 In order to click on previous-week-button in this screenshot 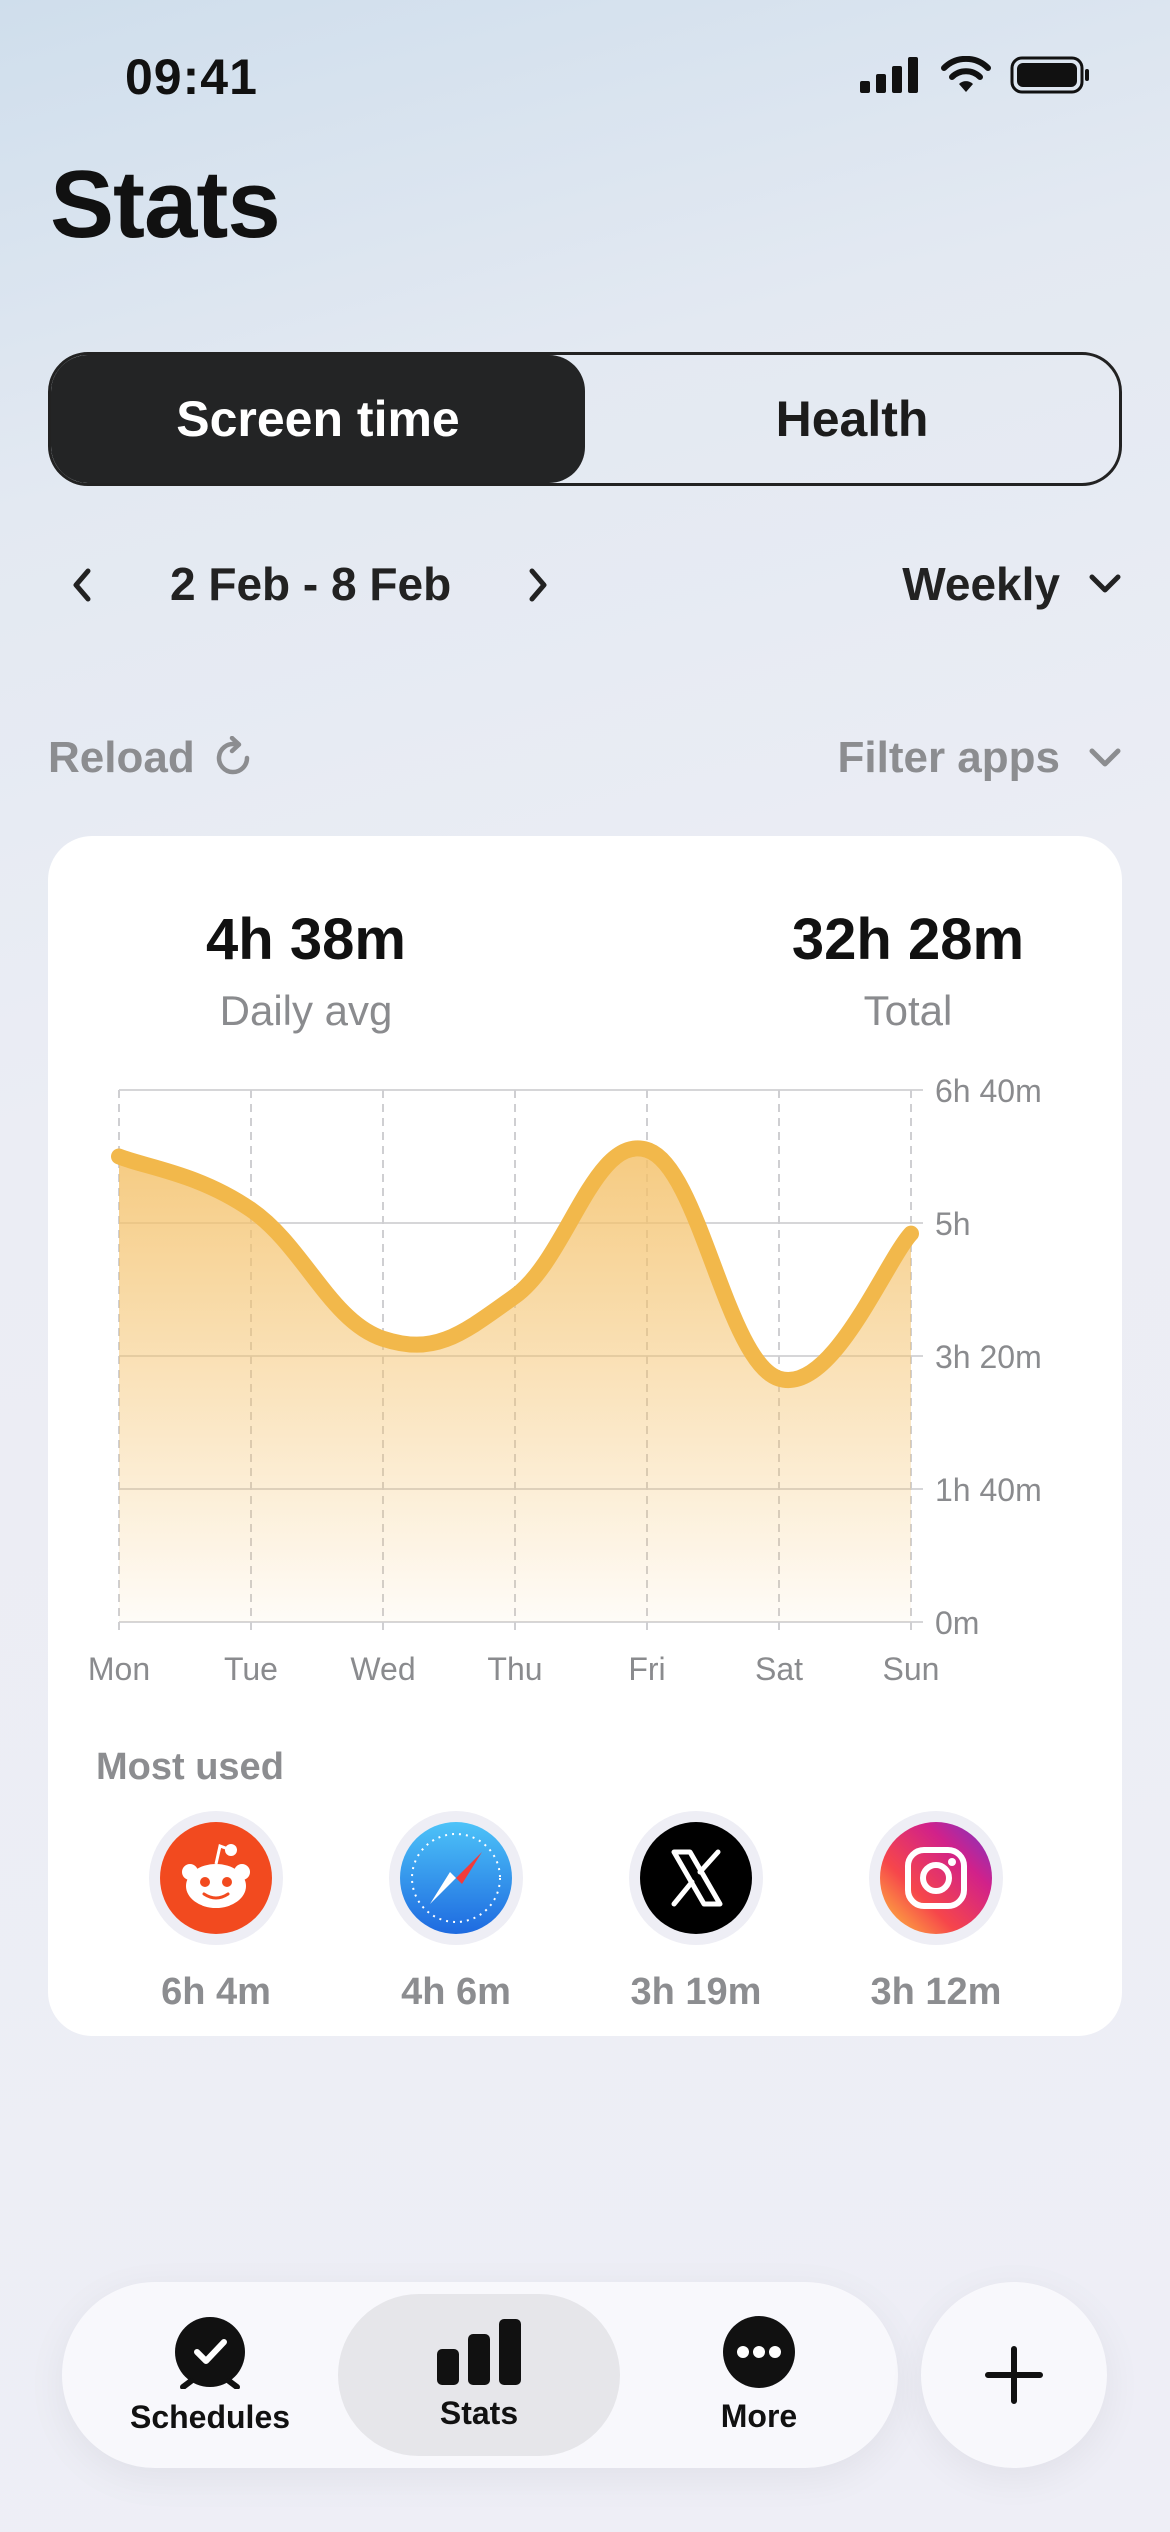, I will do `click(82, 585)`.